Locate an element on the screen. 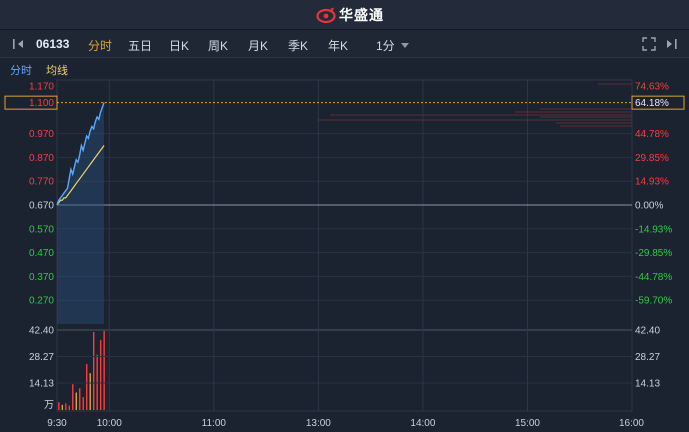 The width and height of the screenshot is (689, 432). price-axis-top: 1.170 is located at coordinates (41, 87).